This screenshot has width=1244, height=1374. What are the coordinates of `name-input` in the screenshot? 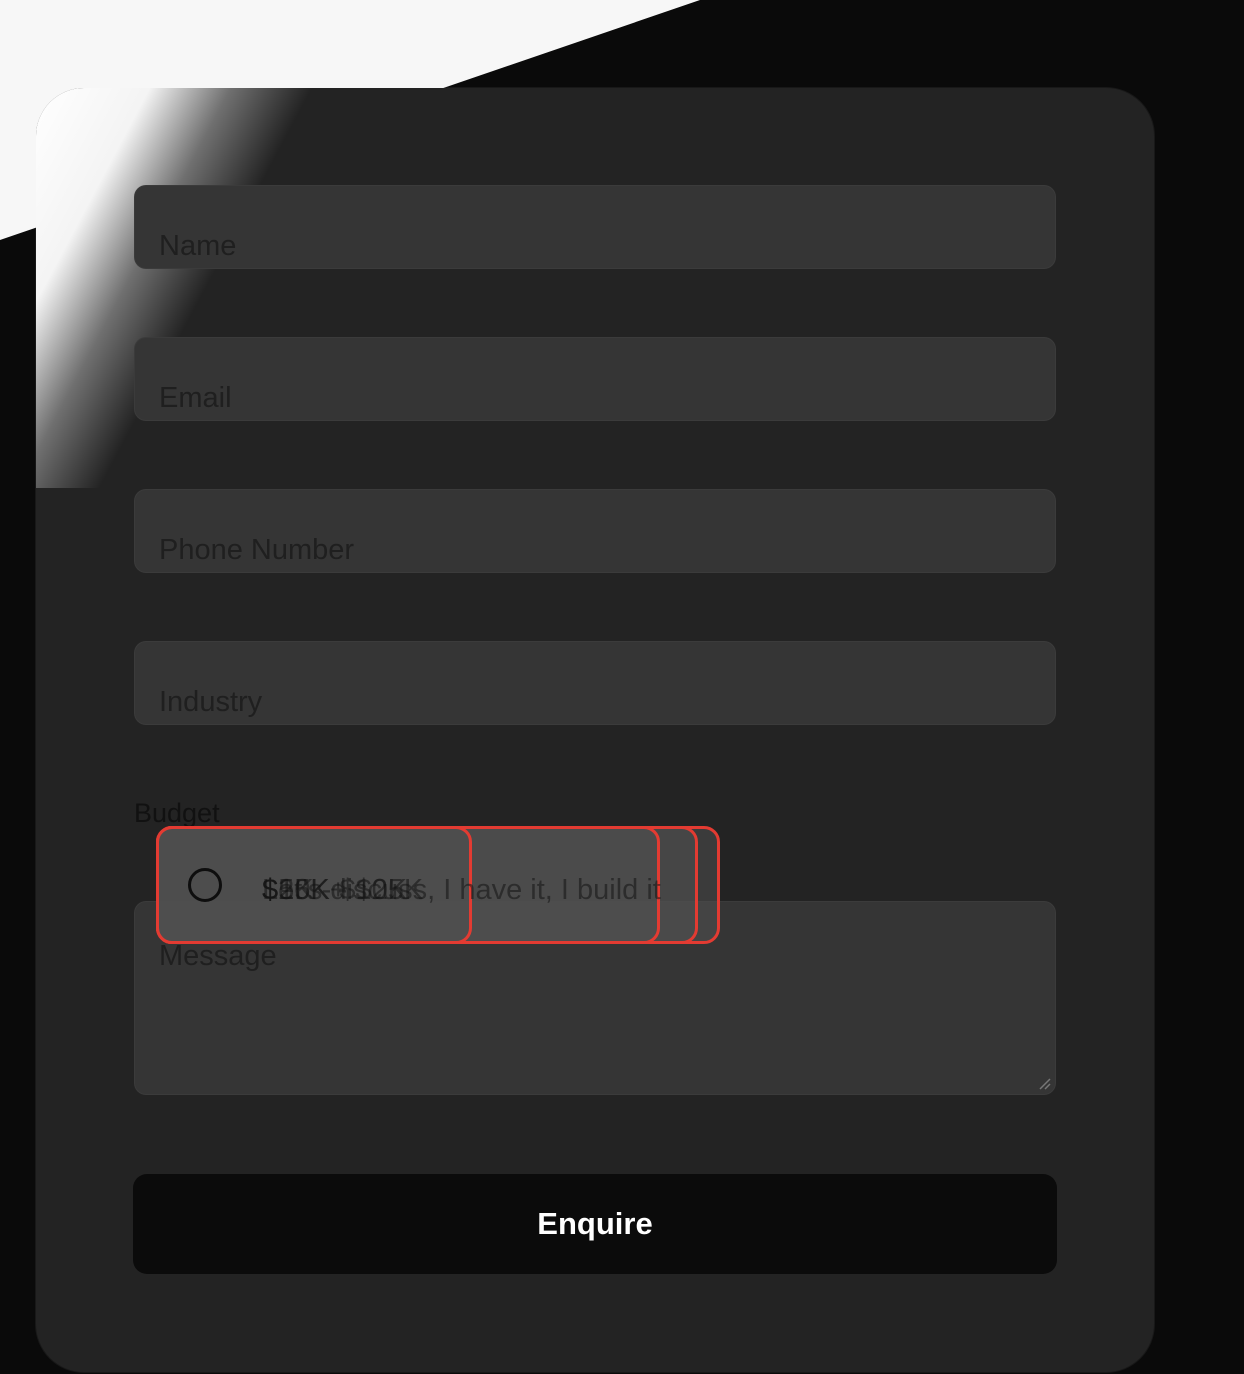 It's located at (595, 227).